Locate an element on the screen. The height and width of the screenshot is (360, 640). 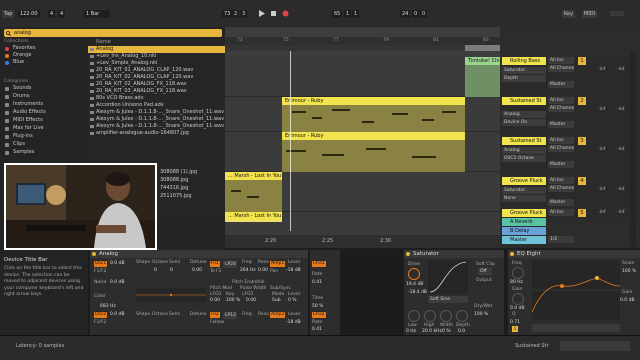
fil1-type-select: LP24 is located at coordinates (230, 264).